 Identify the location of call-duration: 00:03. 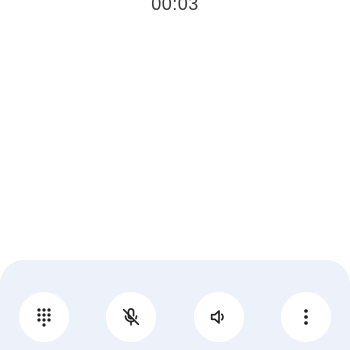
(175, 7).